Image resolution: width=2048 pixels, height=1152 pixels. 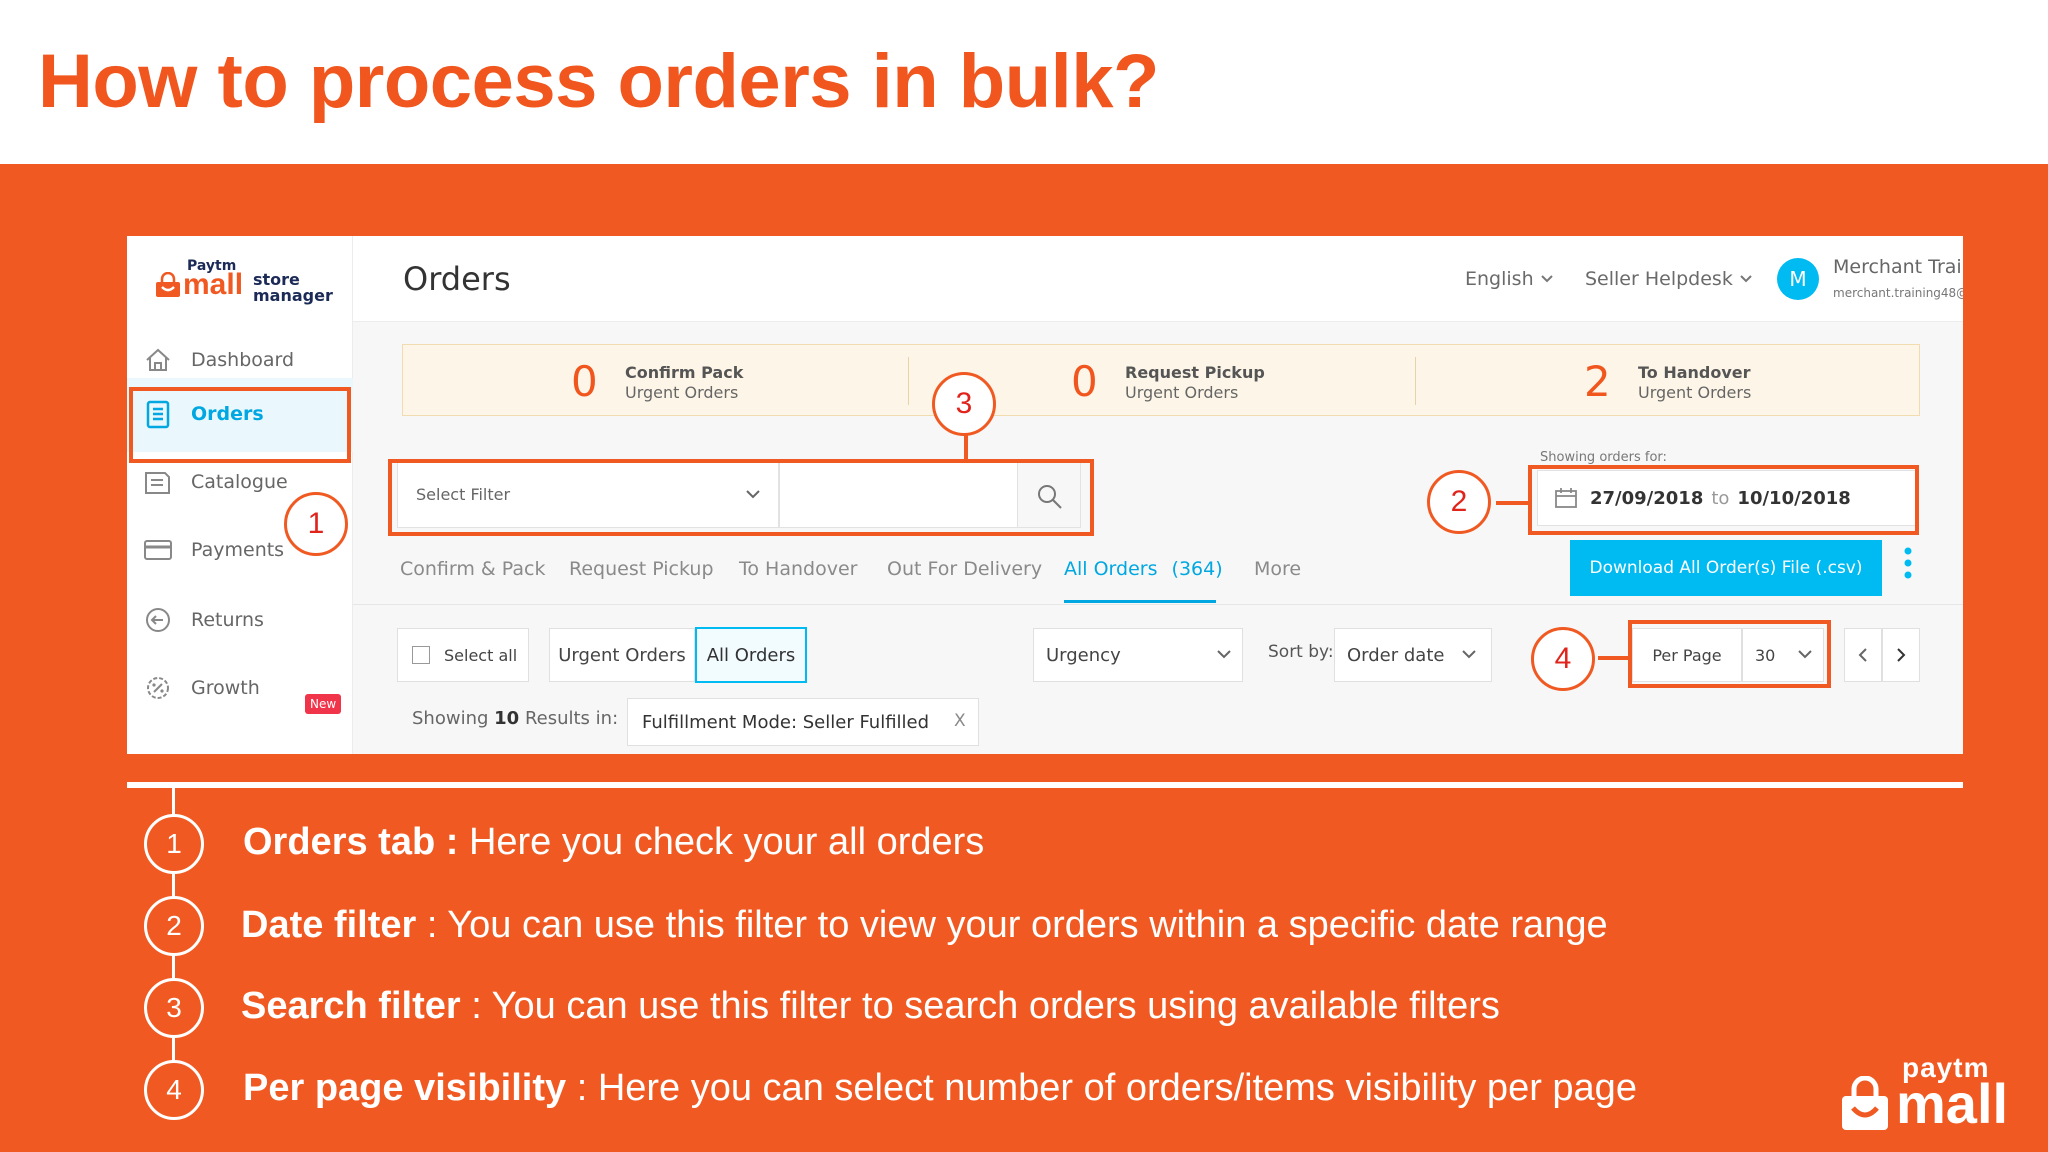 What do you see at coordinates (1158, 604) in the screenshot?
I see `divider` at bounding box center [1158, 604].